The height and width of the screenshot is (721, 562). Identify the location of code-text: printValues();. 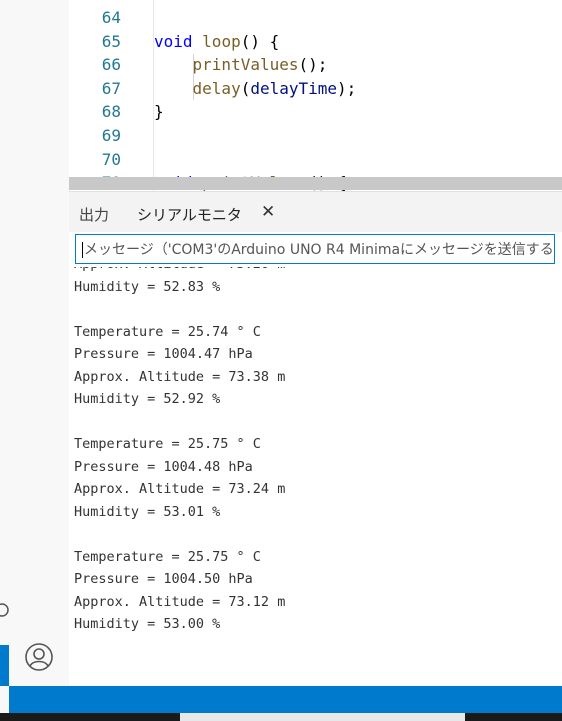
(260, 65).